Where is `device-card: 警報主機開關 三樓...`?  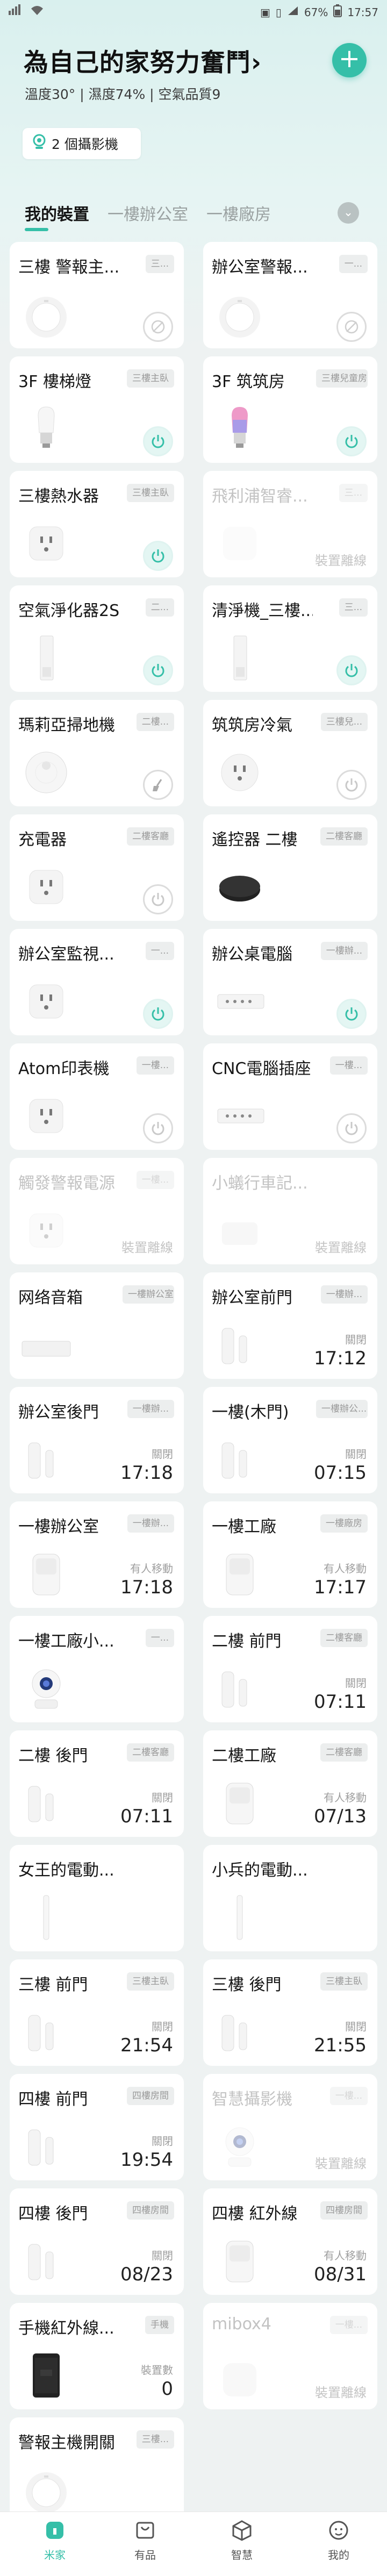
device-card: 警報主機開關 三樓... is located at coordinates (97, 2470).